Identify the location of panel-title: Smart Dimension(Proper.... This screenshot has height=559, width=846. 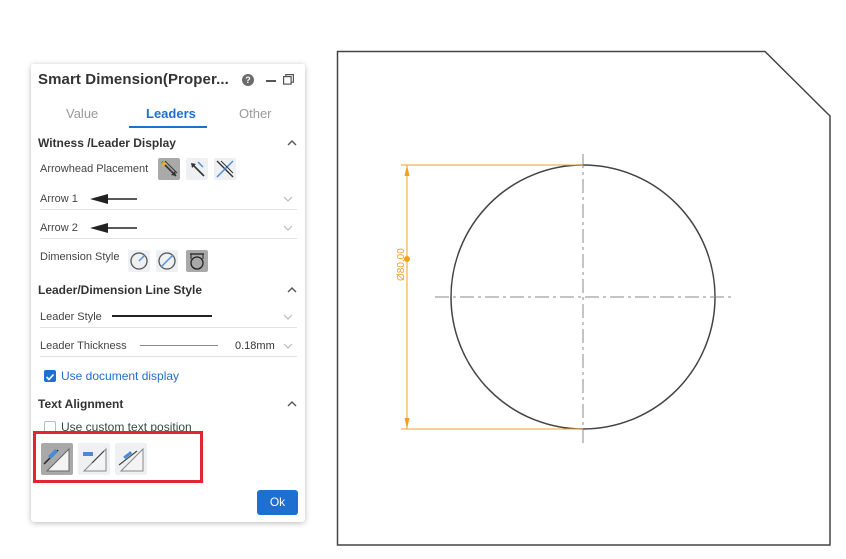
(133, 79).